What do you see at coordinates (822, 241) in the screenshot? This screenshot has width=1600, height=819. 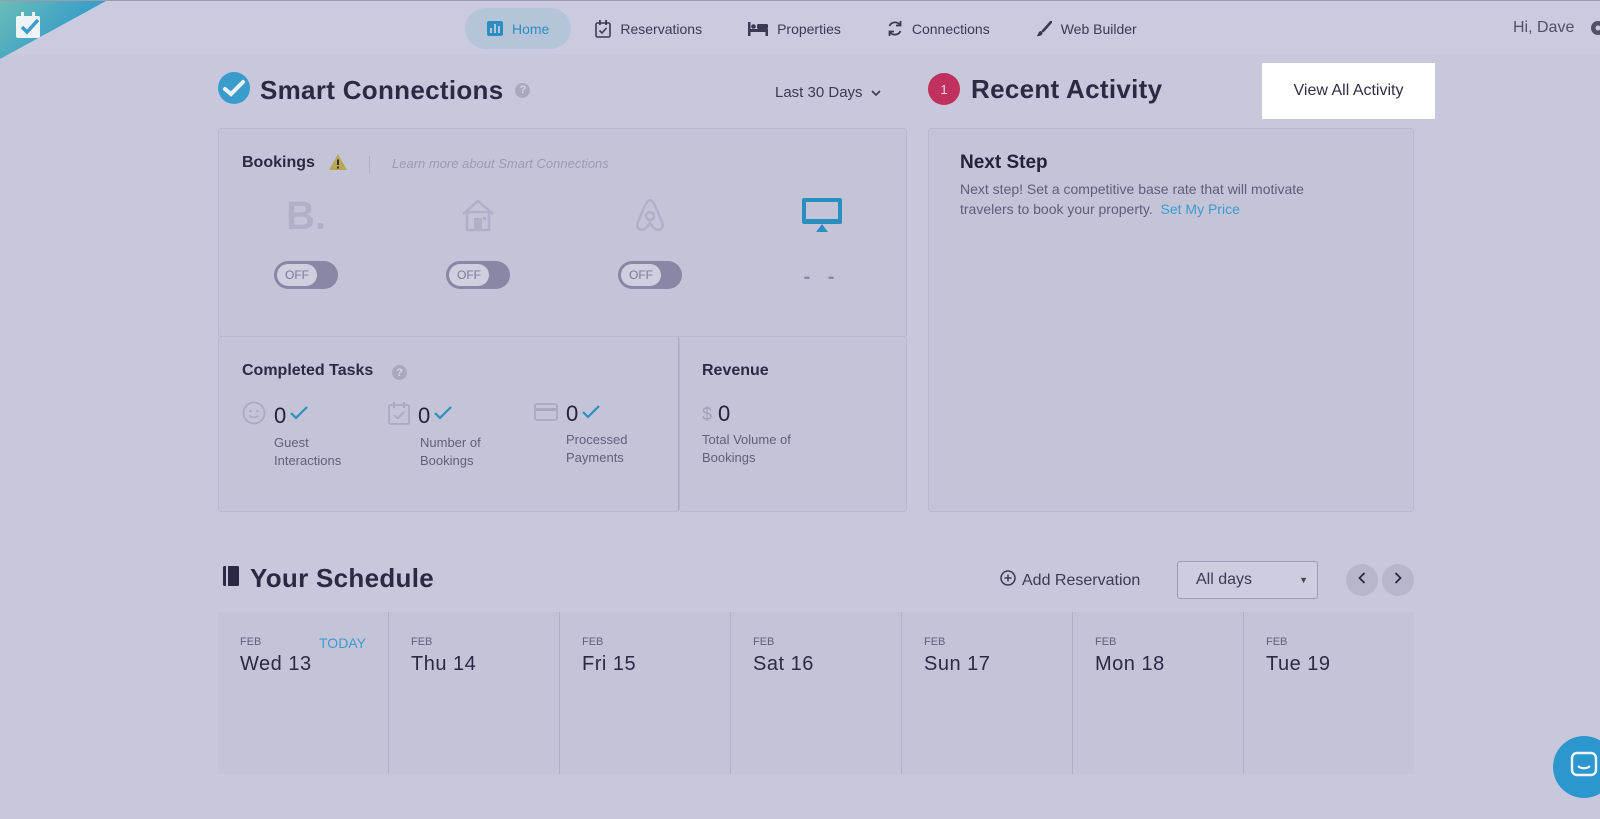 I see `channel-website: - -` at bounding box center [822, 241].